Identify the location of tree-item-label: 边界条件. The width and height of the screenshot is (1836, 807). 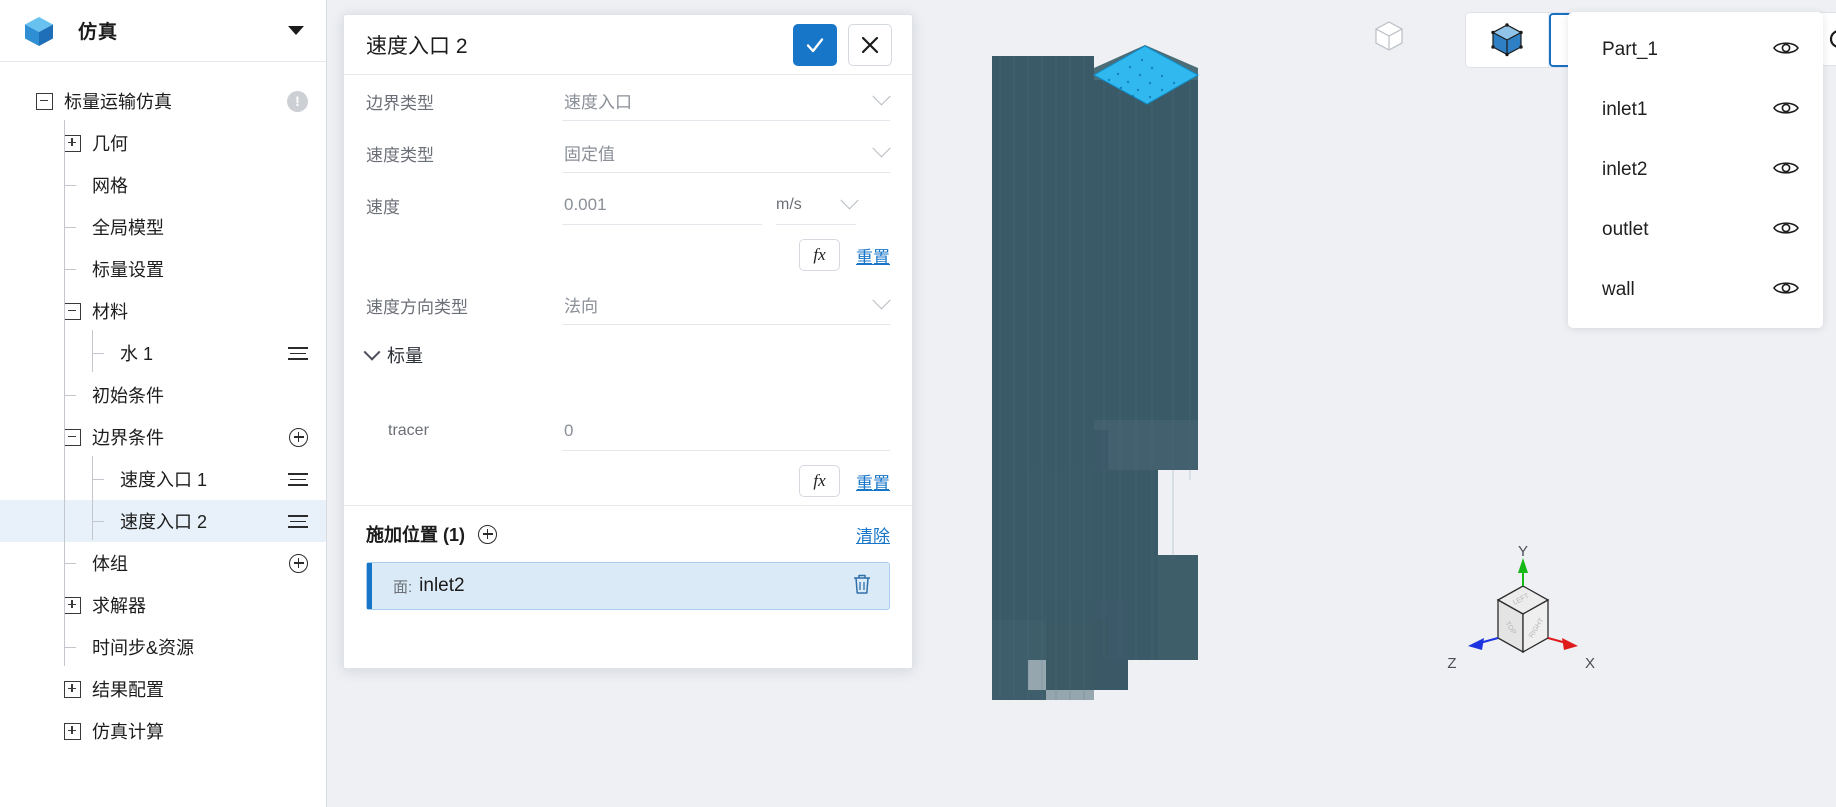
(128, 438).